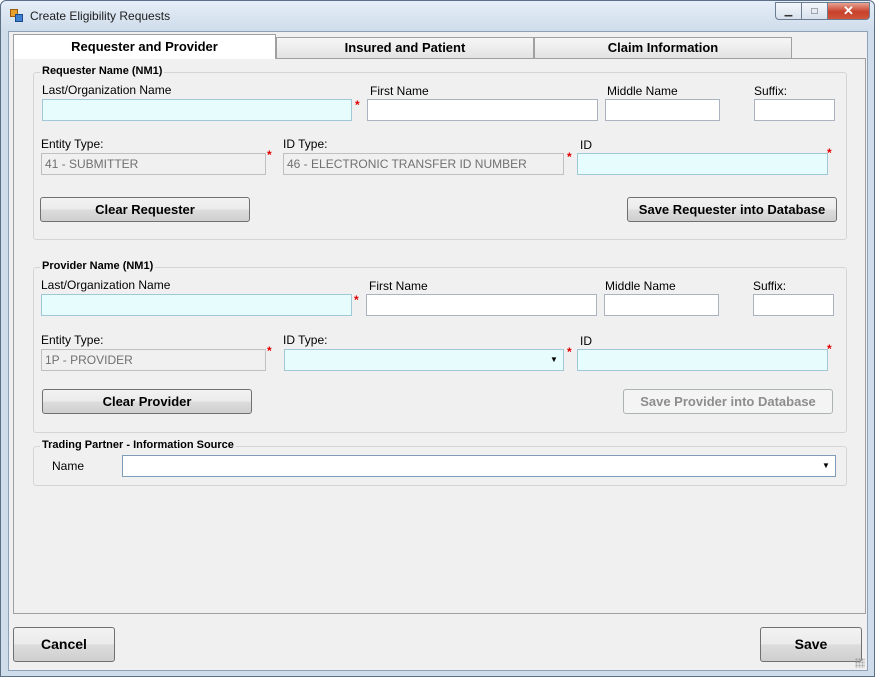  I want to click on save-button: Save, so click(811, 644).